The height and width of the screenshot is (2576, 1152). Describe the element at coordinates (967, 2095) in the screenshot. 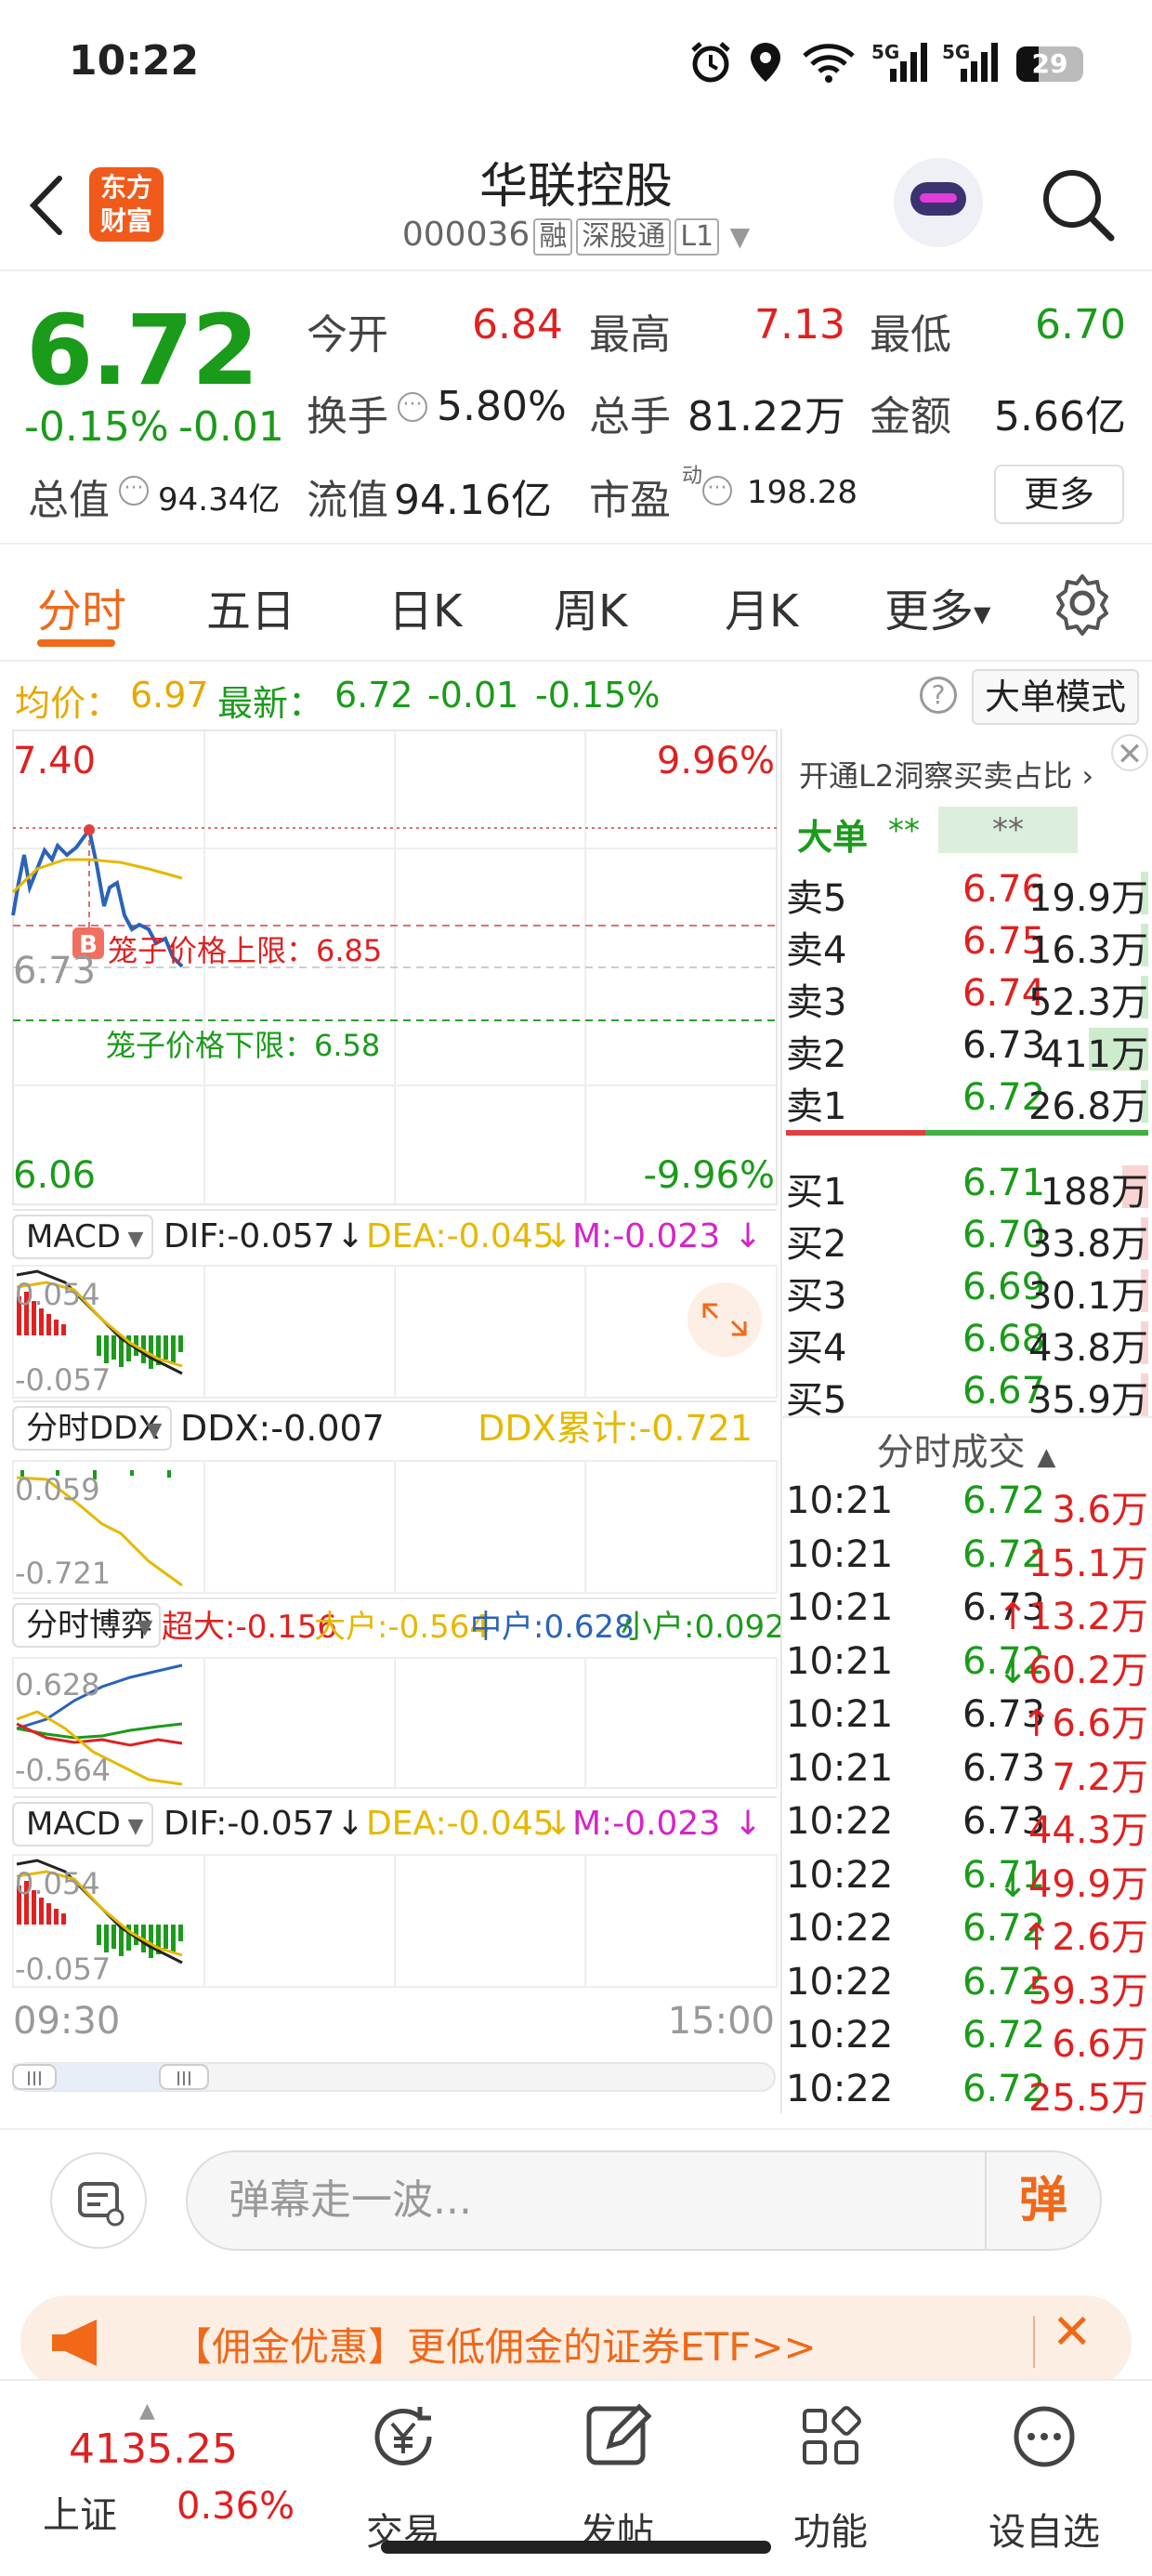

I see `trade-row: 10:22 6.72 25.5万` at that location.